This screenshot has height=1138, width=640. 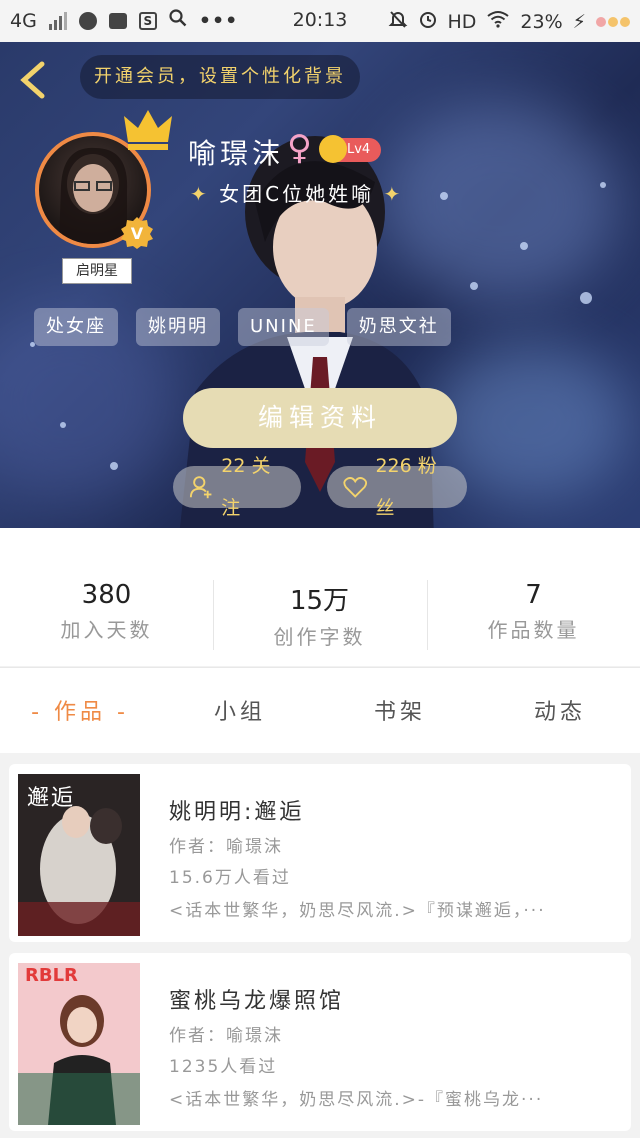 I want to click on tab-works: - 作品 -, so click(x=80, y=710).